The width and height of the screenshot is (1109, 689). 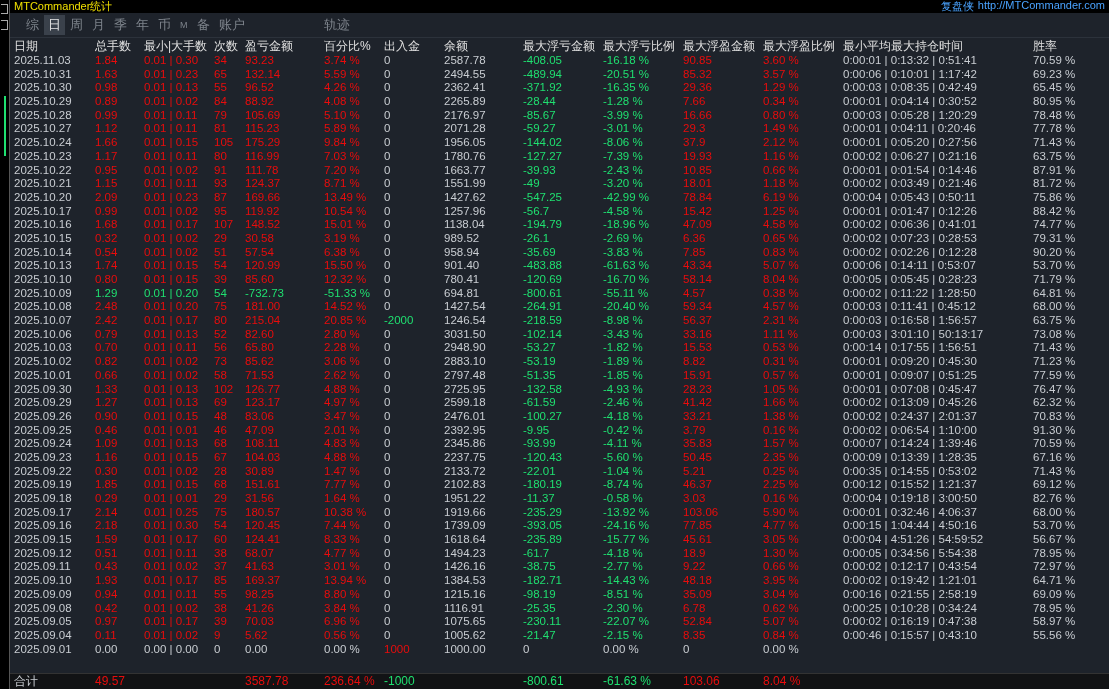 What do you see at coordinates (910, 430) in the screenshot?
I see `hold-time-cell-text: 0:00:02 | 0:06:54 | 1:10:00` at bounding box center [910, 430].